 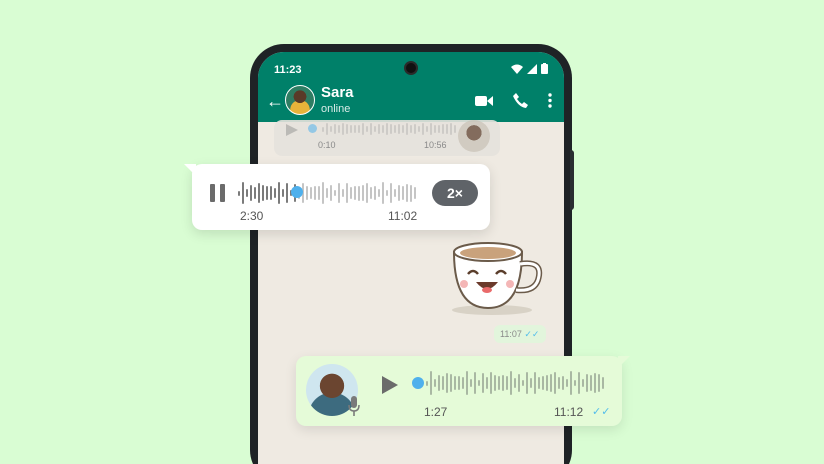 I want to click on microphone-icon, so click(x=354, y=406).